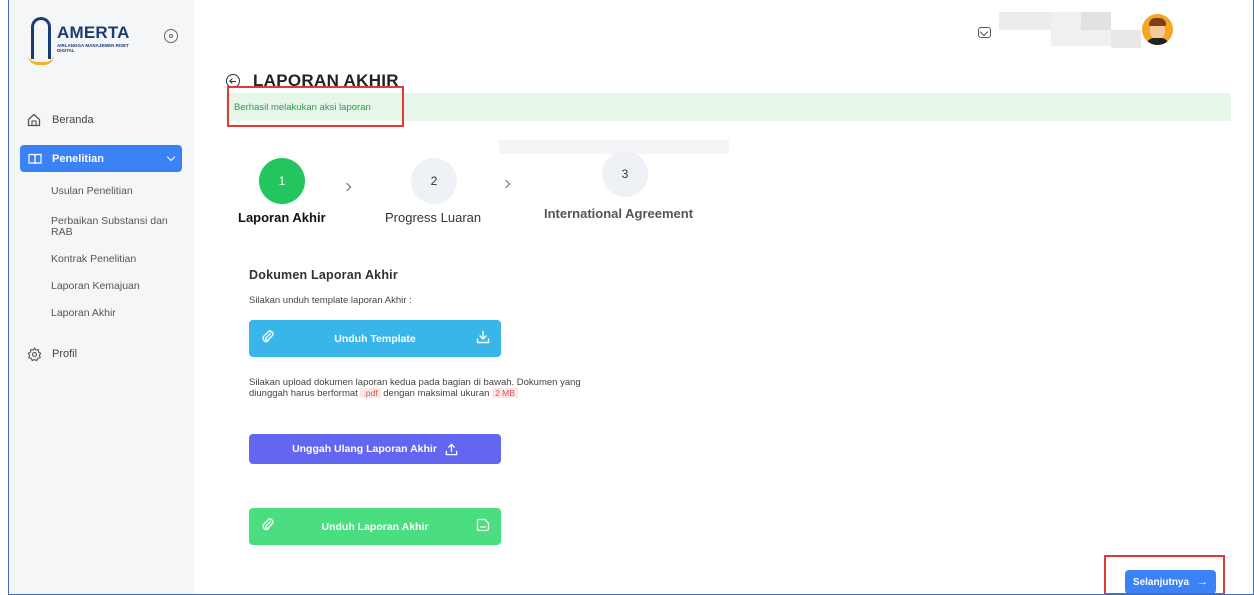 The image size is (1254, 595). I want to click on settings-icon, so click(34, 354).